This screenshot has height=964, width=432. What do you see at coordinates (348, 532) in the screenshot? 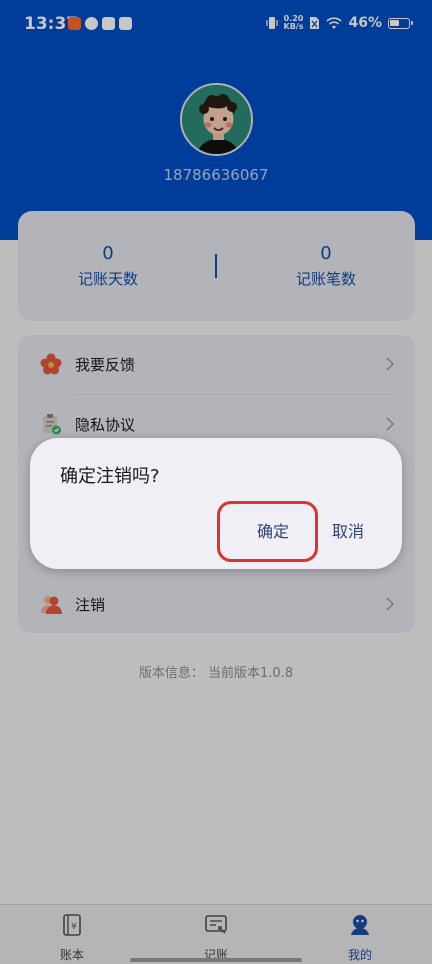
I see `cancel-button: 取消` at bounding box center [348, 532].